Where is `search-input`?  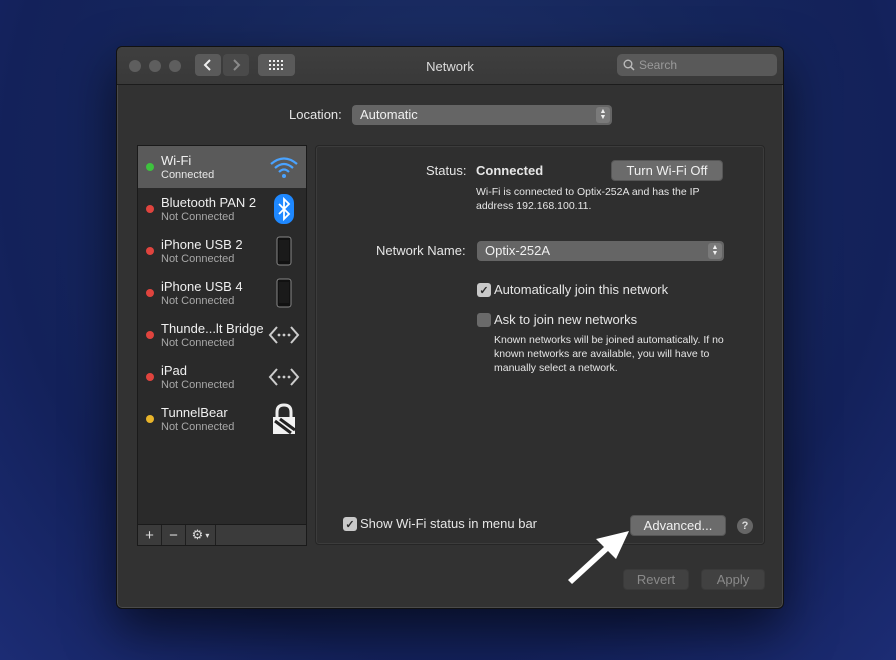
search-input is located at coordinates (704, 65).